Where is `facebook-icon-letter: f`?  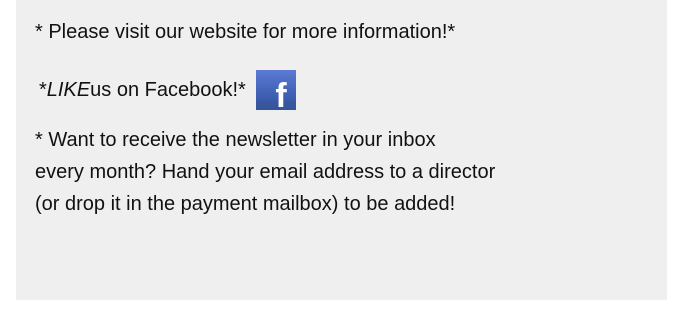 facebook-icon-letter: f is located at coordinates (281, 93).